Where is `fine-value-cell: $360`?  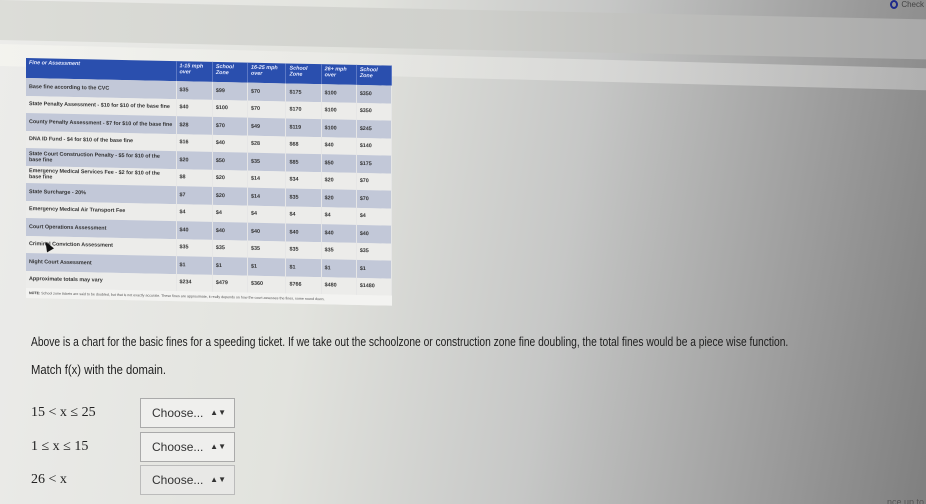 fine-value-cell: $360 is located at coordinates (266, 284).